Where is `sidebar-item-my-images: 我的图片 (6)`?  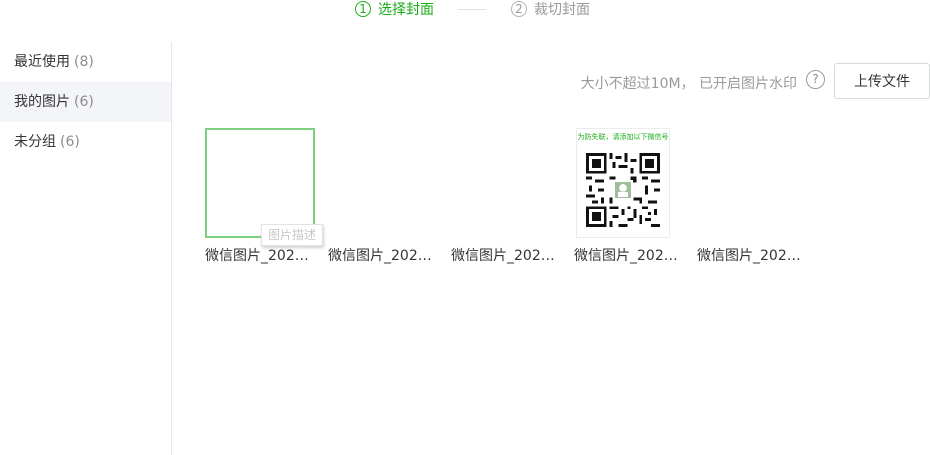 sidebar-item-my-images: 我的图片 (6) is located at coordinates (85, 102).